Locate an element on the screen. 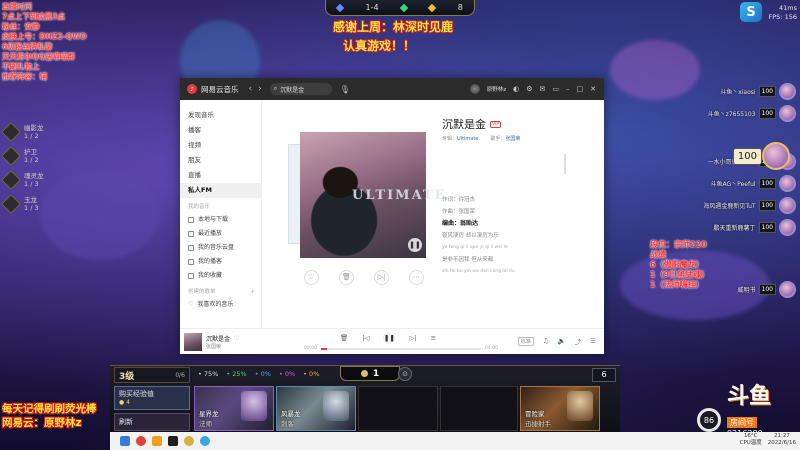  mic-icon: 🎙 is located at coordinates (345, 89).